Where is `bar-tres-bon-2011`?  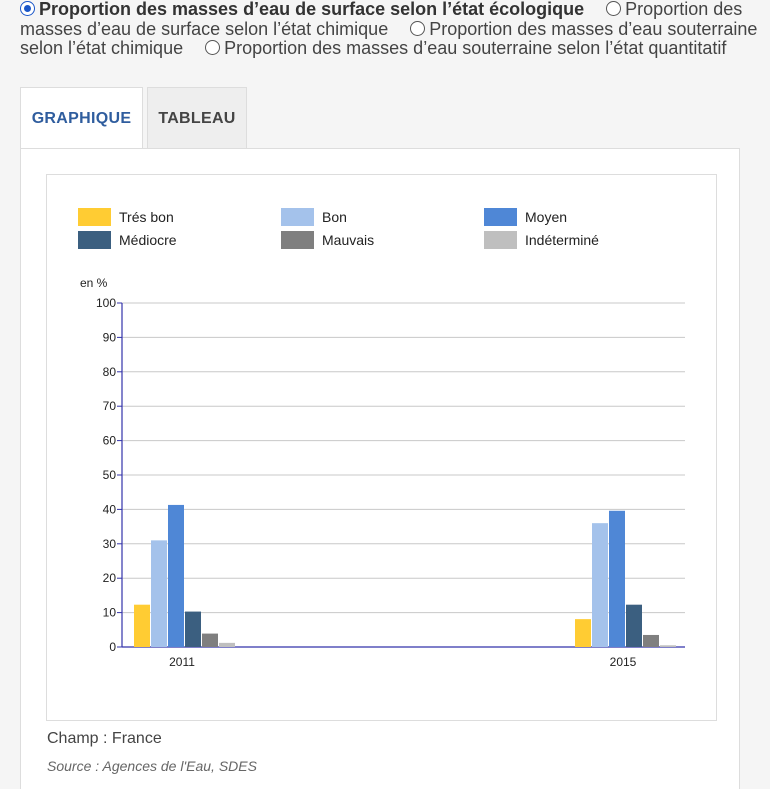 bar-tres-bon-2011 is located at coordinates (142, 625).